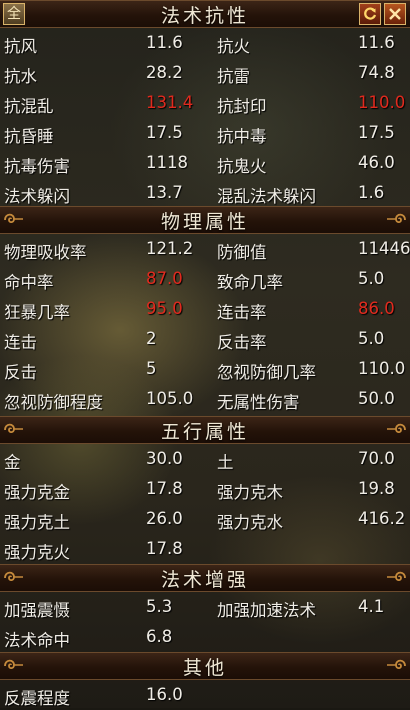  What do you see at coordinates (205, 279) in the screenshot?
I see `stat-row: 命中率 87.0 致命几率 5.0` at bounding box center [205, 279].